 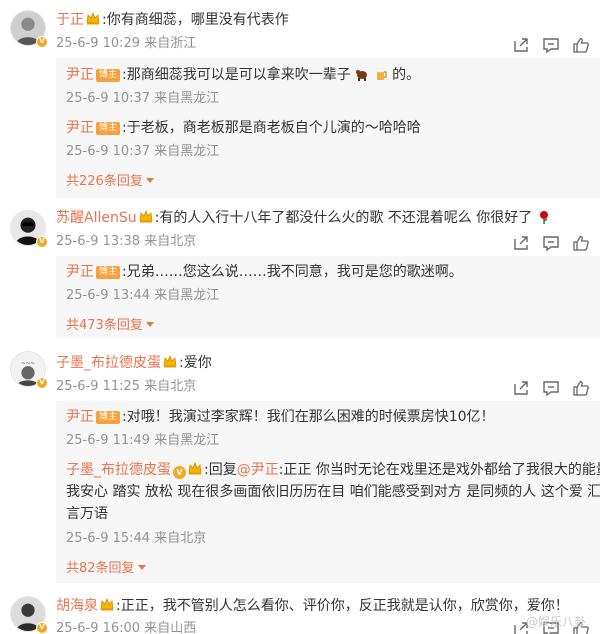 I want to click on more-replies-link: 共473条回复, so click(x=110, y=326).